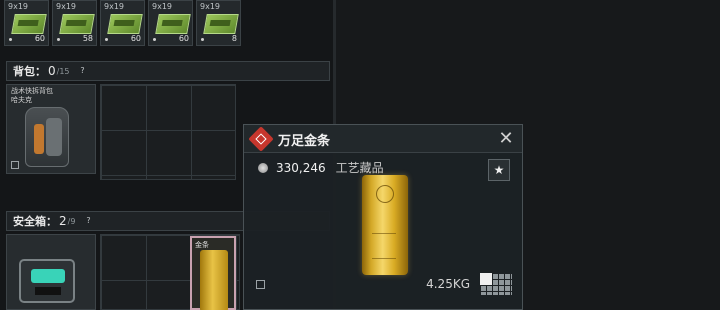 The image size is (720, 310). Describe the element at coordinates (304, 141) in the screenshot. I see `tooltip-title: 万足金条` at that location.